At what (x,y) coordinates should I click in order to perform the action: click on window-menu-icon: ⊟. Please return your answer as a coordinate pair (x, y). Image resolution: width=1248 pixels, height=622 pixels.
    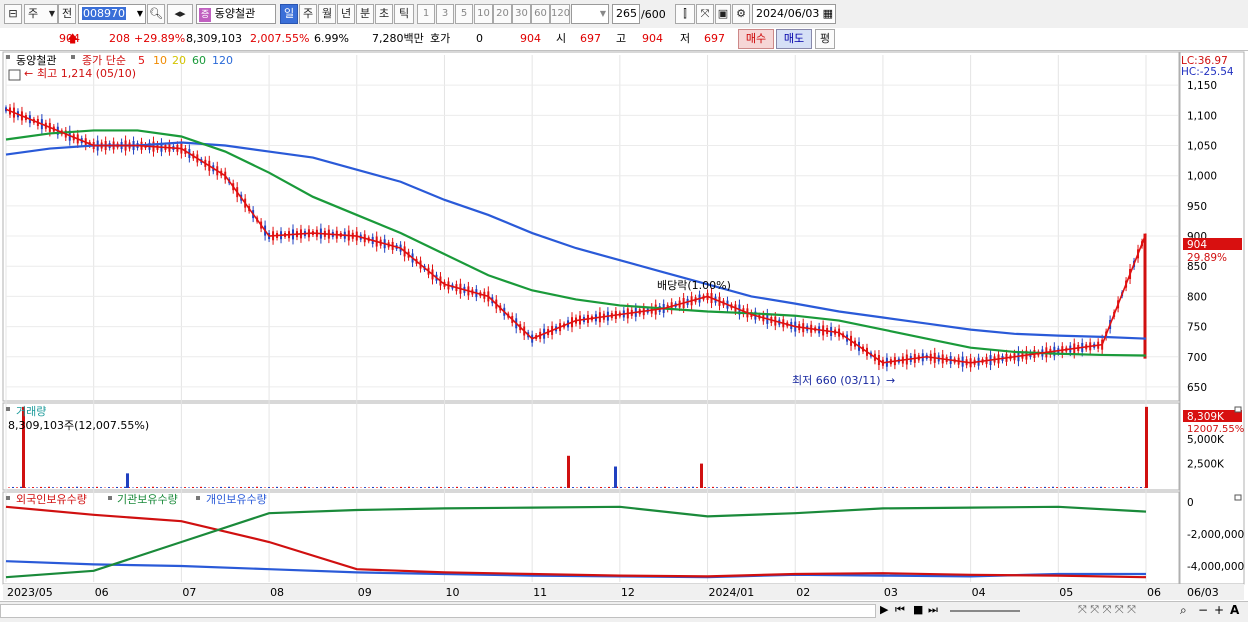
    Looking at the image, I should click on (13, 14).